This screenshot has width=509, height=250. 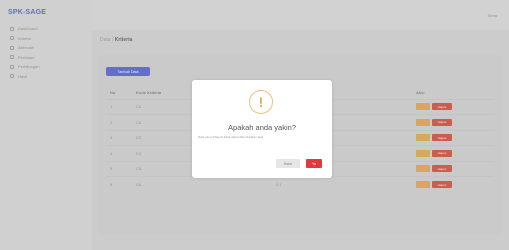 I want to click on warning-icon: !, so click(x=261, y=102).